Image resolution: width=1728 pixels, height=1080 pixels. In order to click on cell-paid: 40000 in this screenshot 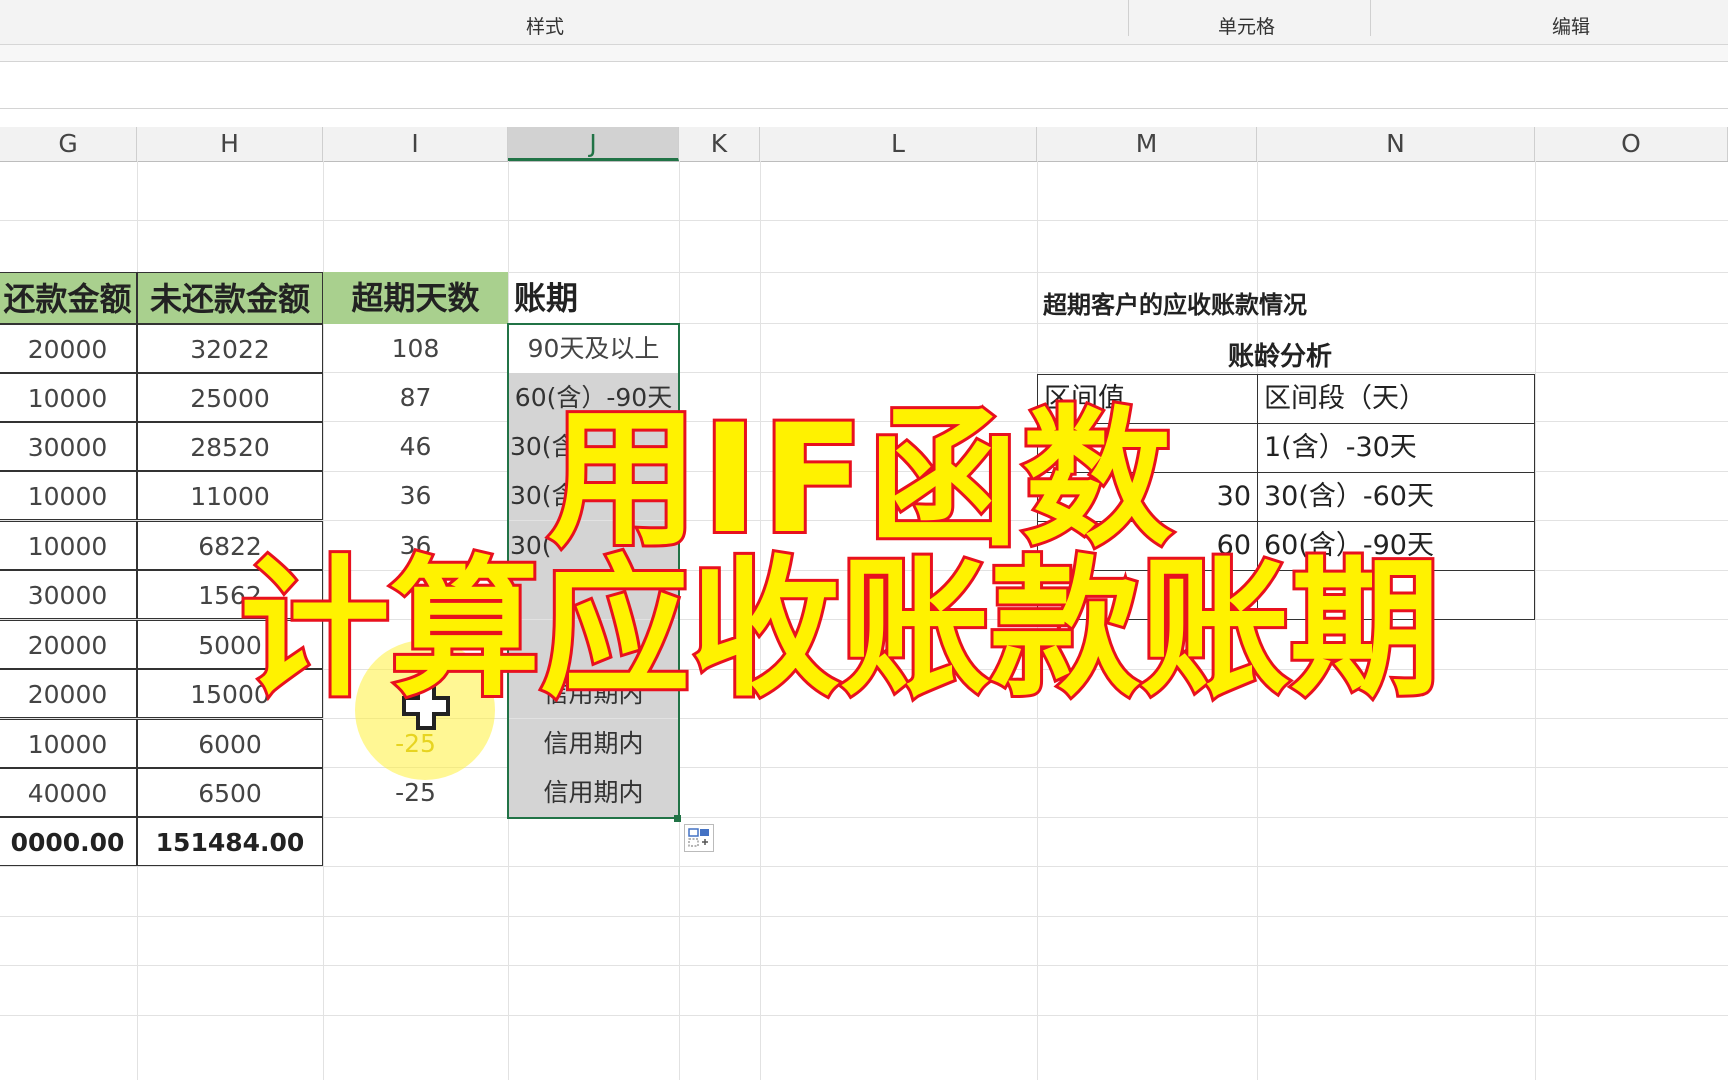, I will do `click(68, 792)`.